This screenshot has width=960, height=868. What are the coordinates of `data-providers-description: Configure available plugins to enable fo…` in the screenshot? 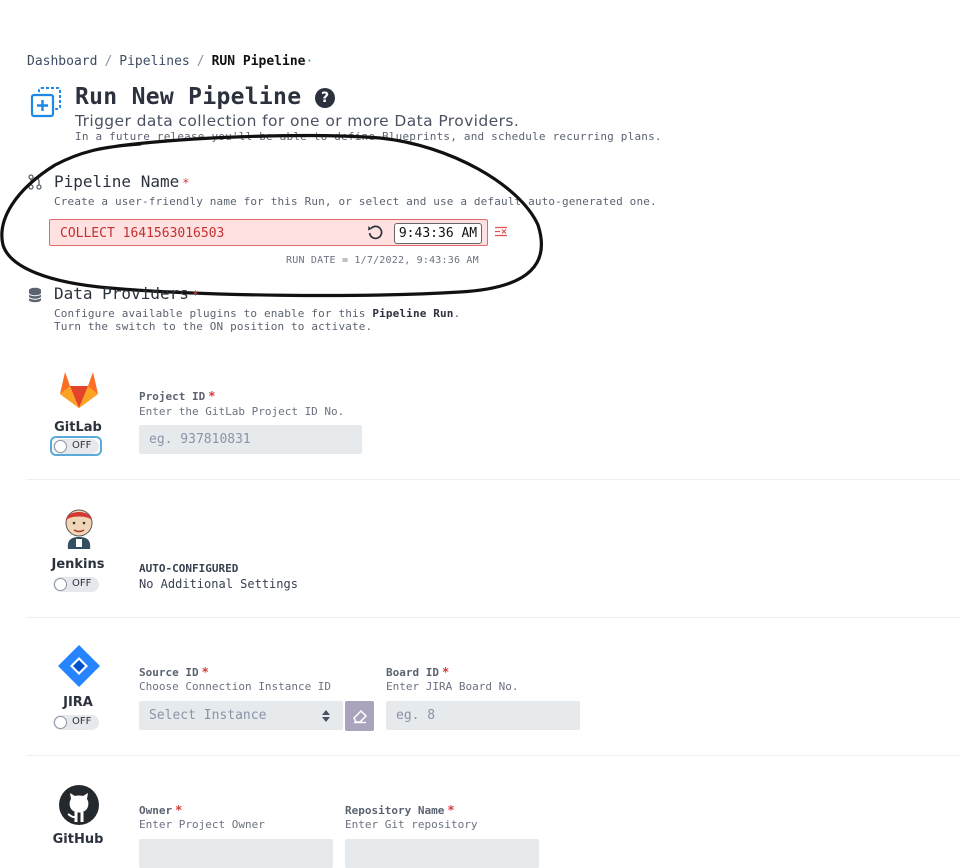 It's located at (257, 313).